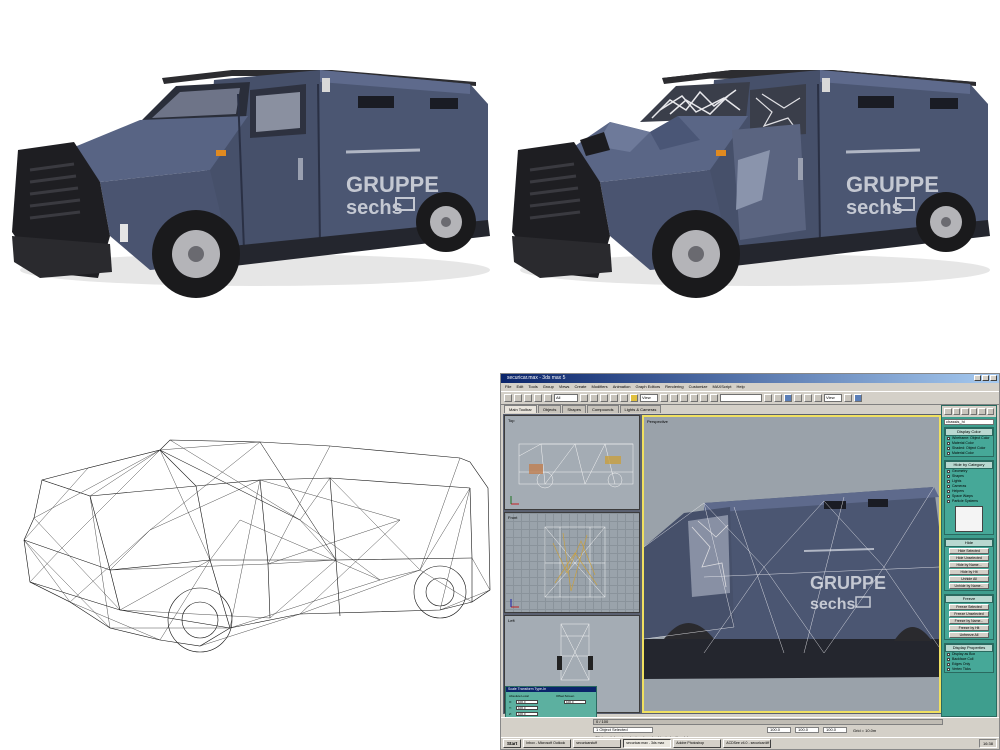 This screenshot has height=750, width=1000. I want to click on render-type-dropdown: View, so click(833, 398).